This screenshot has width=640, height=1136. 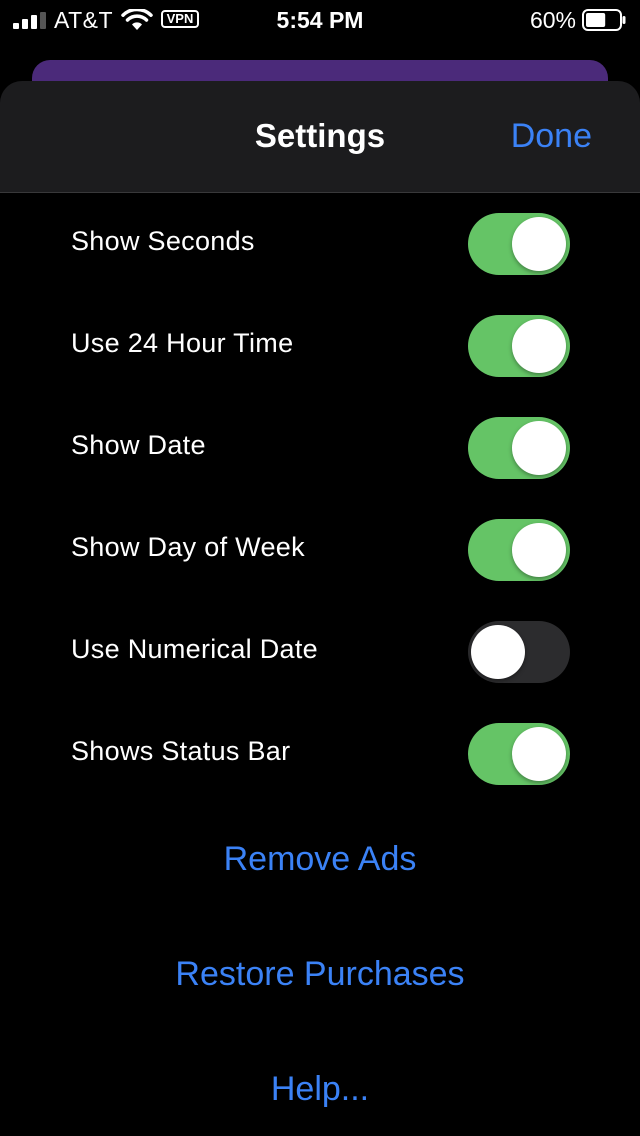 I want to click on show-day-of-week-toggle, so click(x=519, y=550).